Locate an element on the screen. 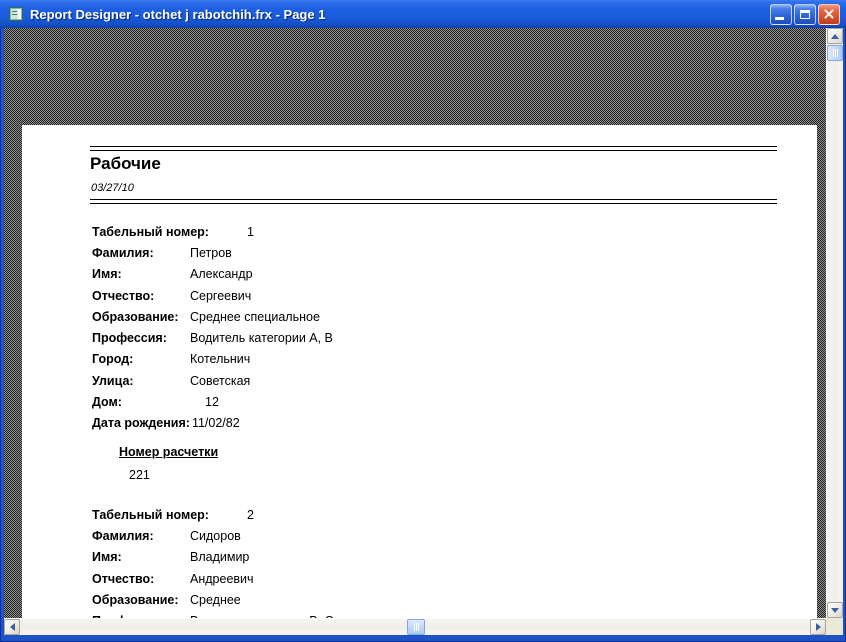 The image size is (846, 642). field-value: 11/02/82 is located at coordinates (215, 423).